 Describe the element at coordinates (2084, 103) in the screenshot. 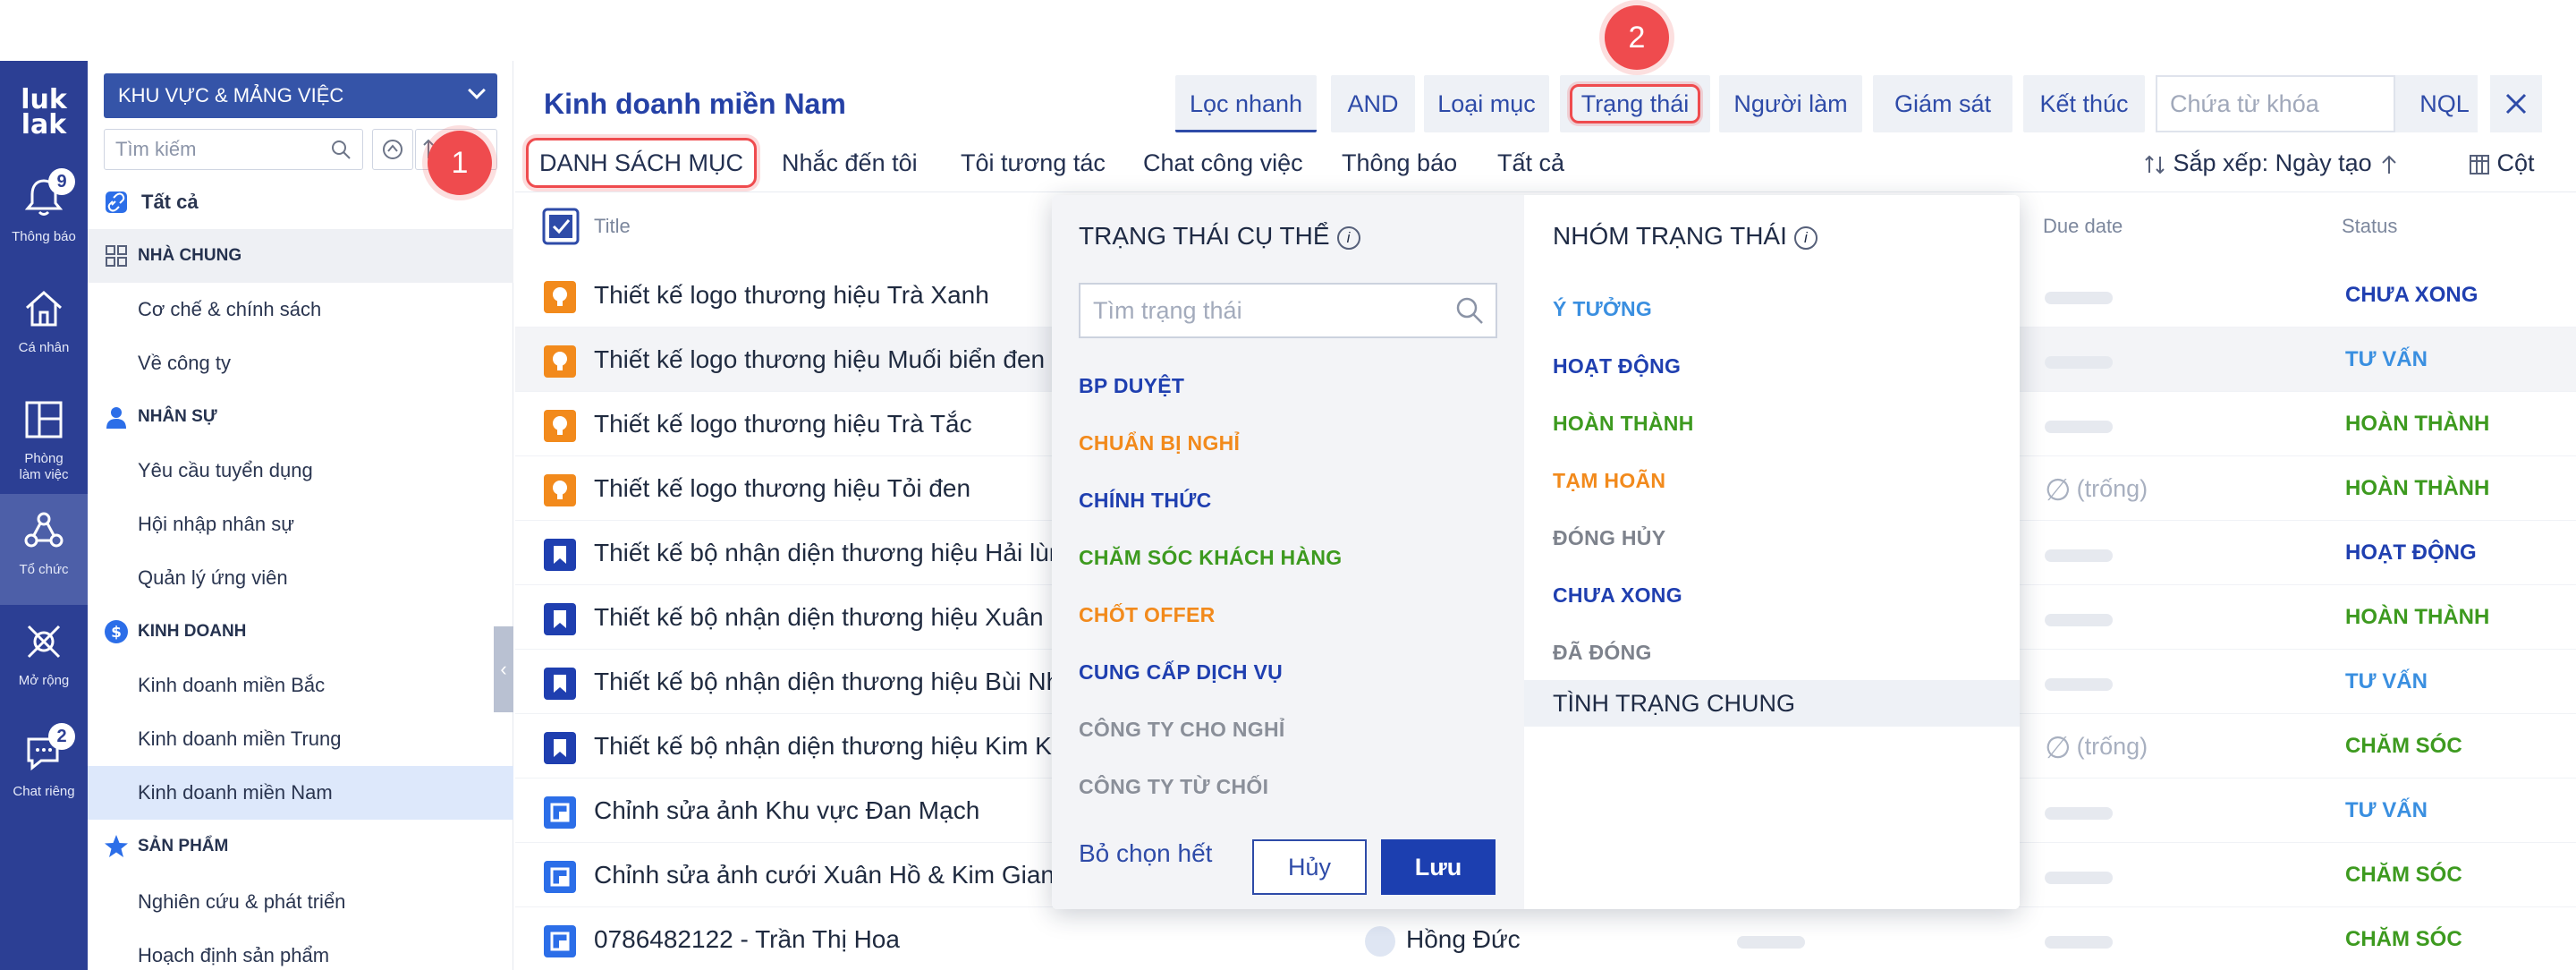

I see `filter-end: Kết thúc` at that location.